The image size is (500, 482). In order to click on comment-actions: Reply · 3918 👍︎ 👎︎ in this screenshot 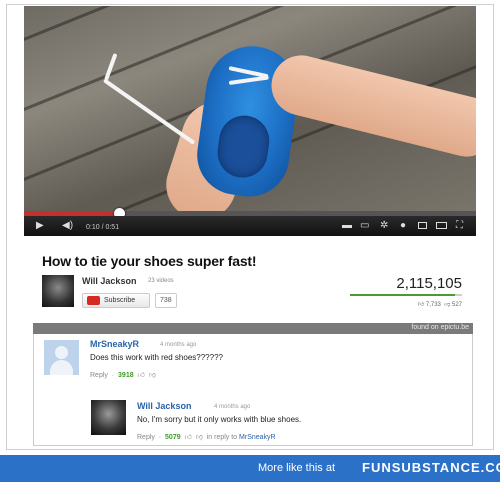, I will do `click(123, 375)`.